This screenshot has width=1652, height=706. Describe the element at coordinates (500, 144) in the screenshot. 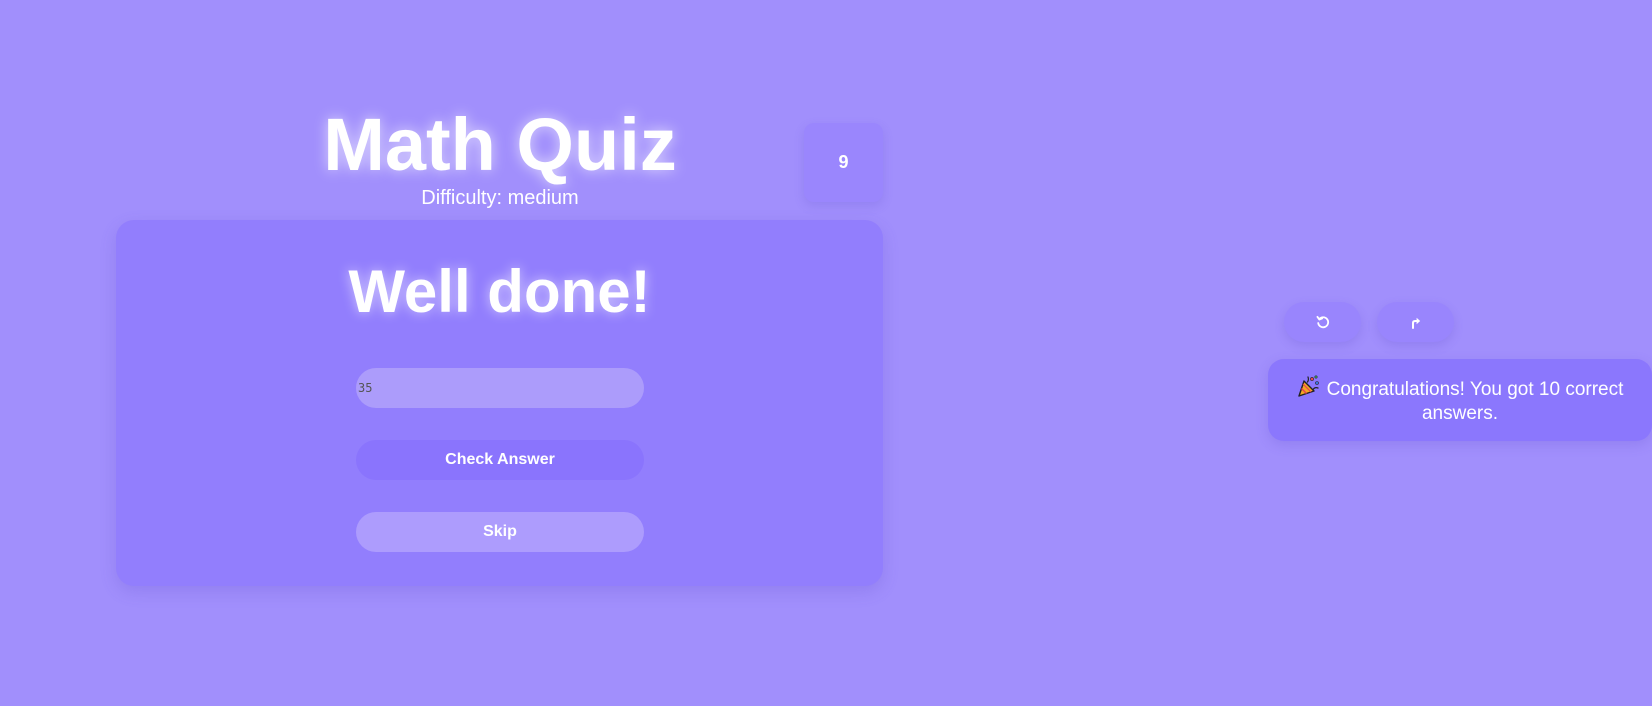

I see `page-title: Math Quiz` at that location.